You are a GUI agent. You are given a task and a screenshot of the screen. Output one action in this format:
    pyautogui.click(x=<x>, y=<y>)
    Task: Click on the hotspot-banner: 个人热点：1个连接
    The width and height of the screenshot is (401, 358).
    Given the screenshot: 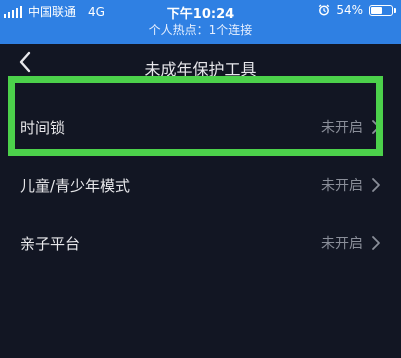 What is the action you would take?
    pyautogui.click(x=200, y=29)
    